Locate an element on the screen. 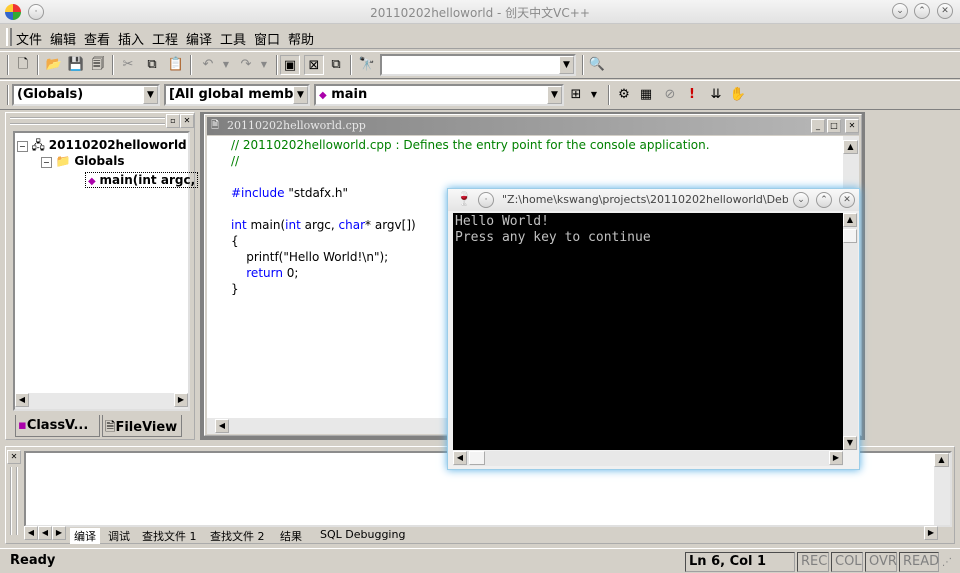 The height and width of the screenshot is (573, 960). filter-combo-dropdown-icon: ▼ is located at coordinates (300, 95).